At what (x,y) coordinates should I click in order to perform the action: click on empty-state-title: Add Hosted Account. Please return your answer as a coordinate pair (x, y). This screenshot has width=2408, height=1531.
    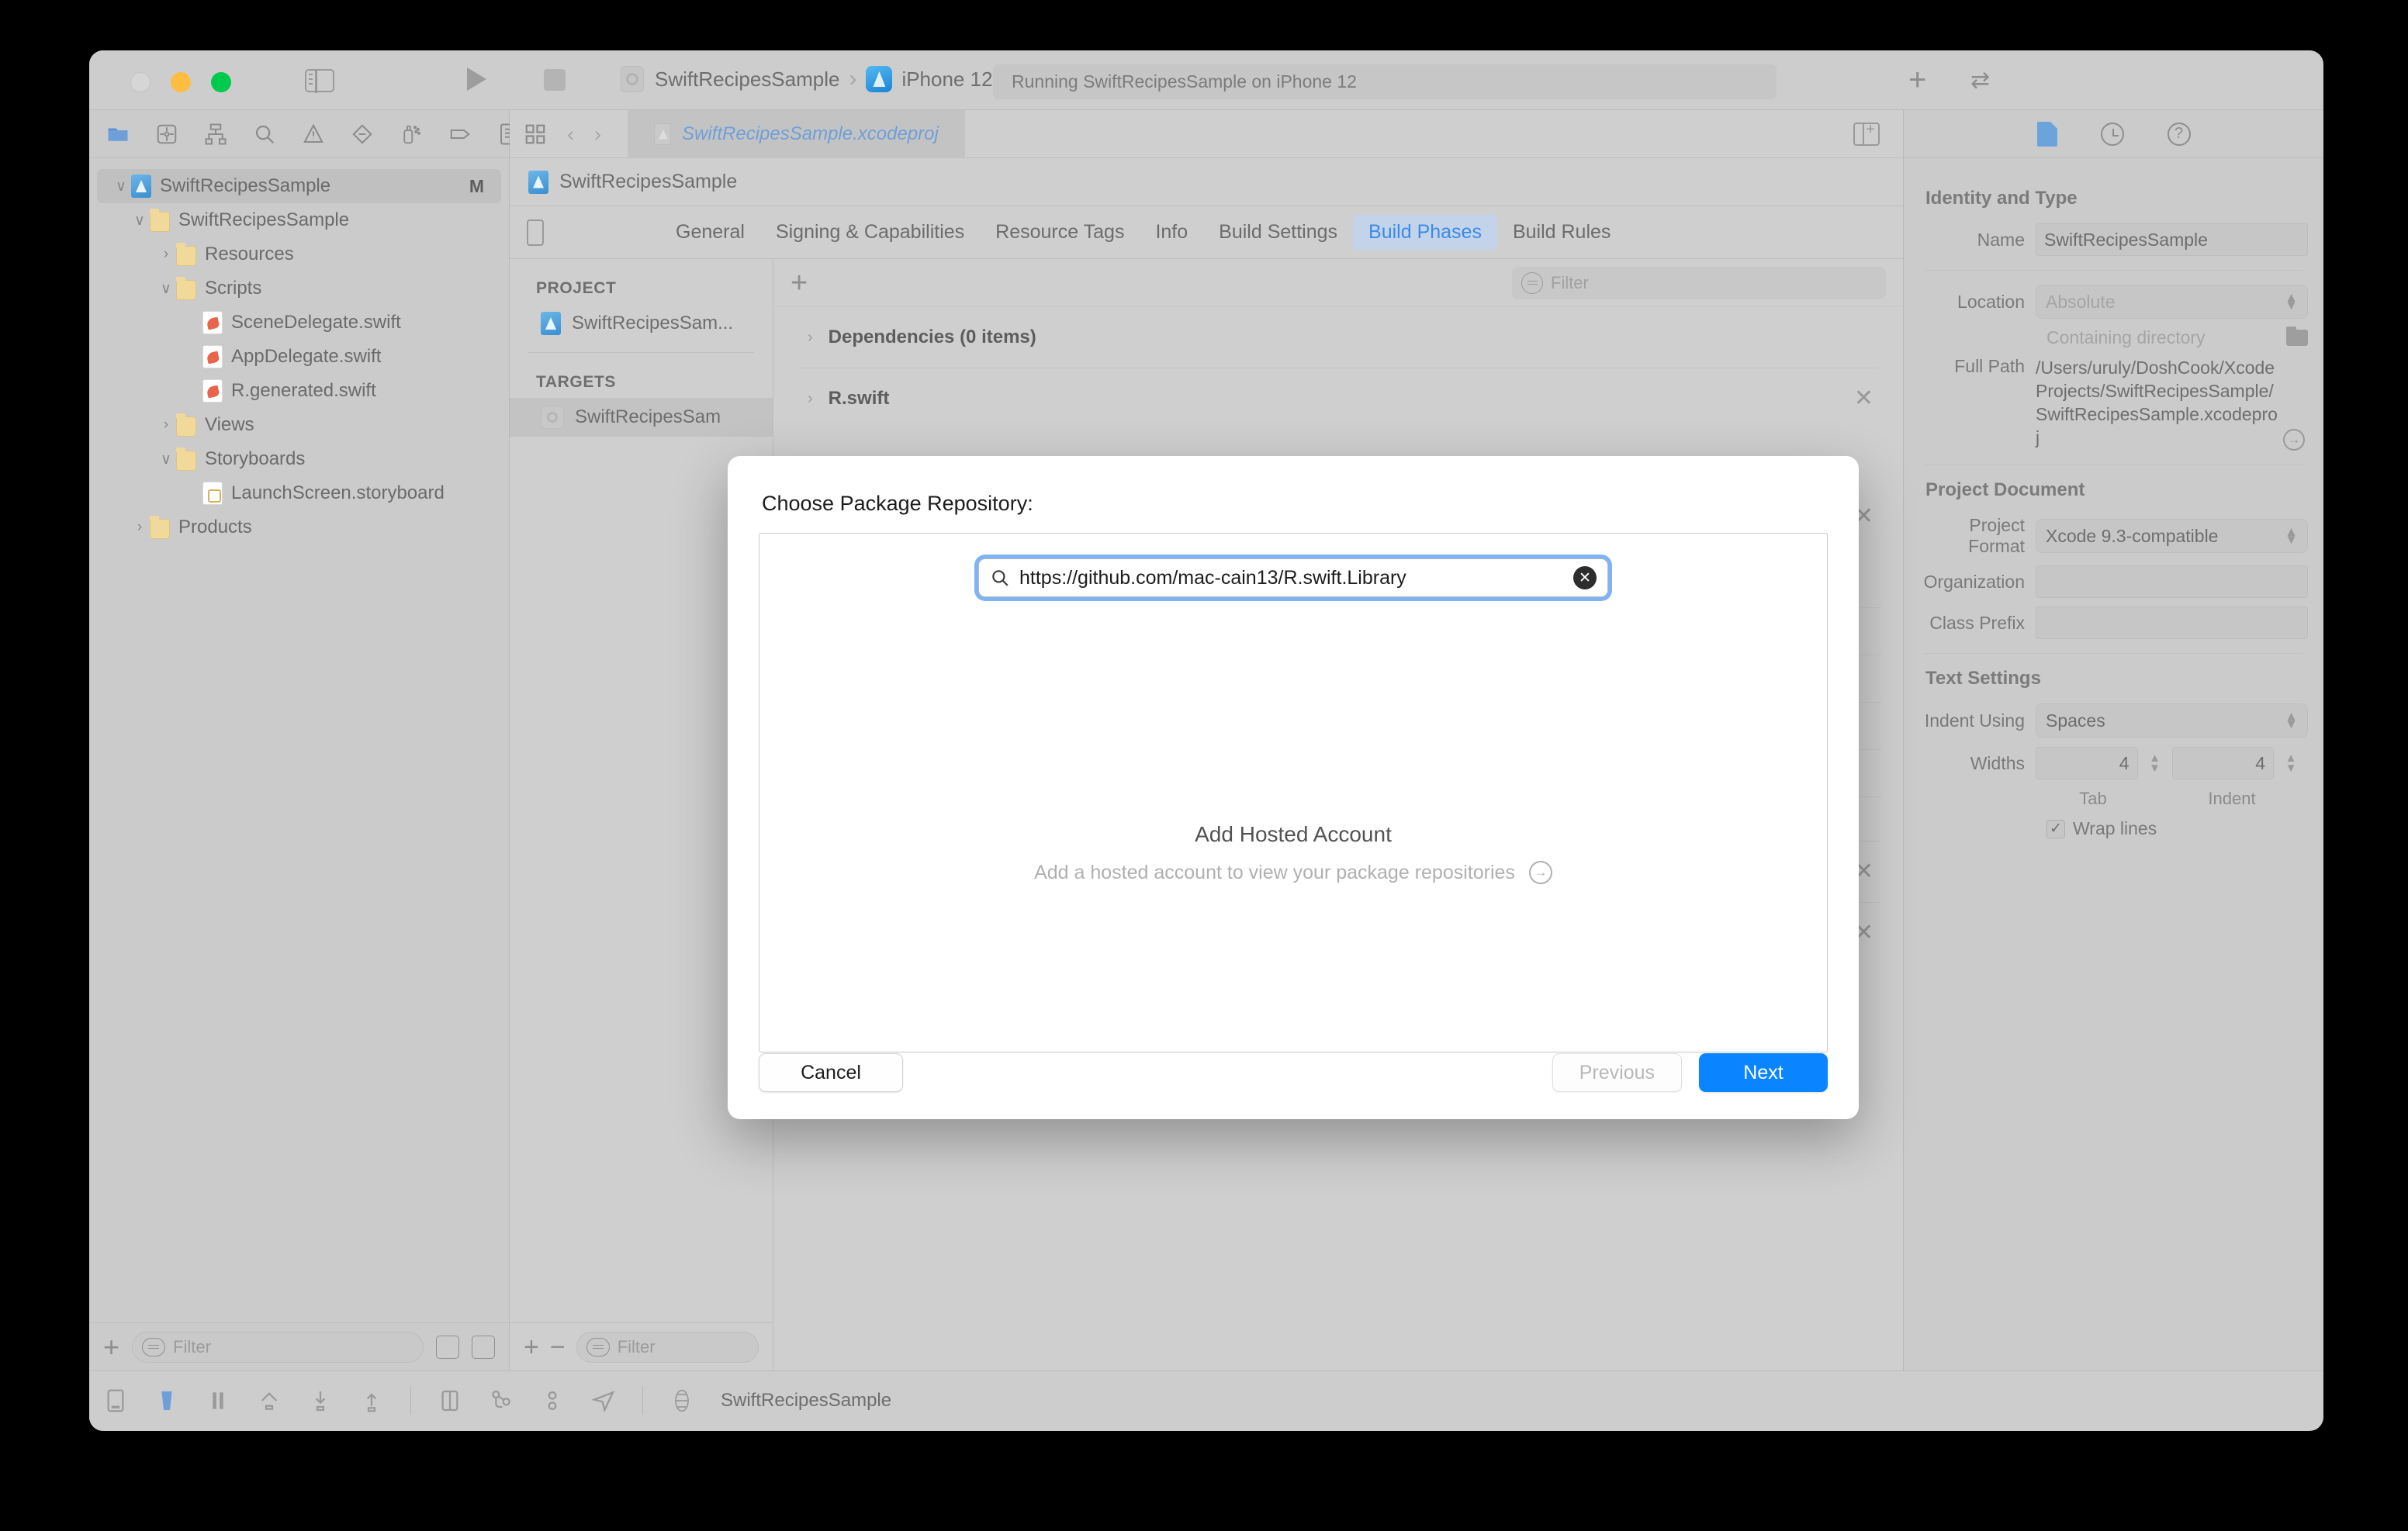
    Looking at the image, I should click on (1293, 834).